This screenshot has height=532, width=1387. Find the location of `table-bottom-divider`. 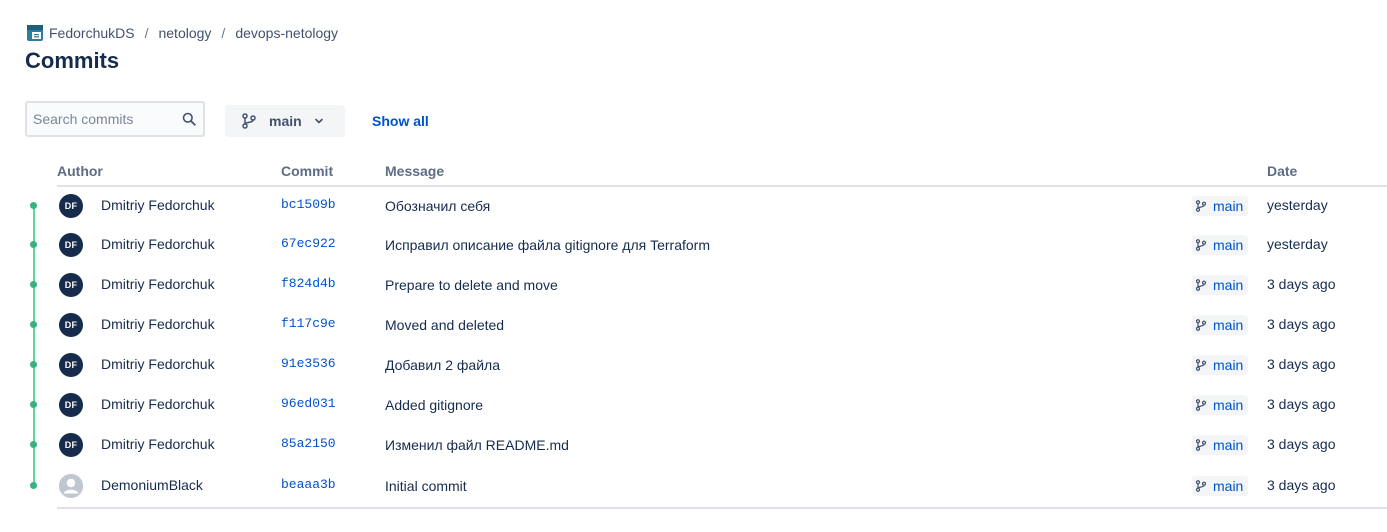

table-bottom-divider is located at coordinates (722, 508).